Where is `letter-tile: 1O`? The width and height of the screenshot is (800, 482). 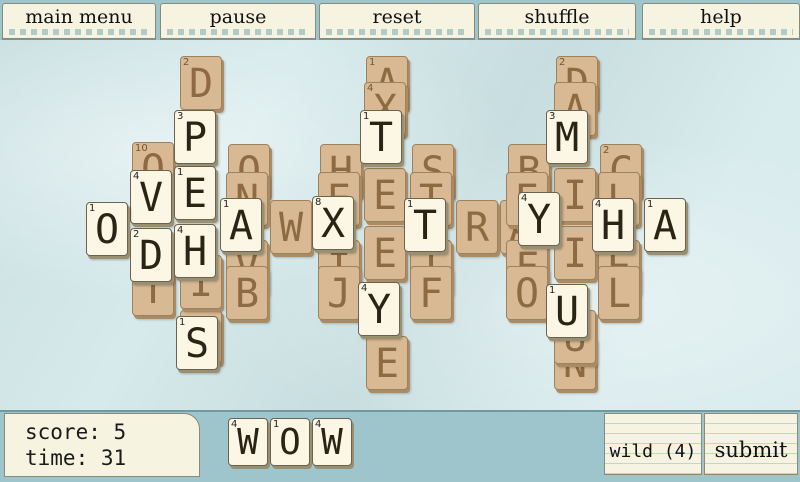 letter-tile: 1O is located at coordinates (107, 229).